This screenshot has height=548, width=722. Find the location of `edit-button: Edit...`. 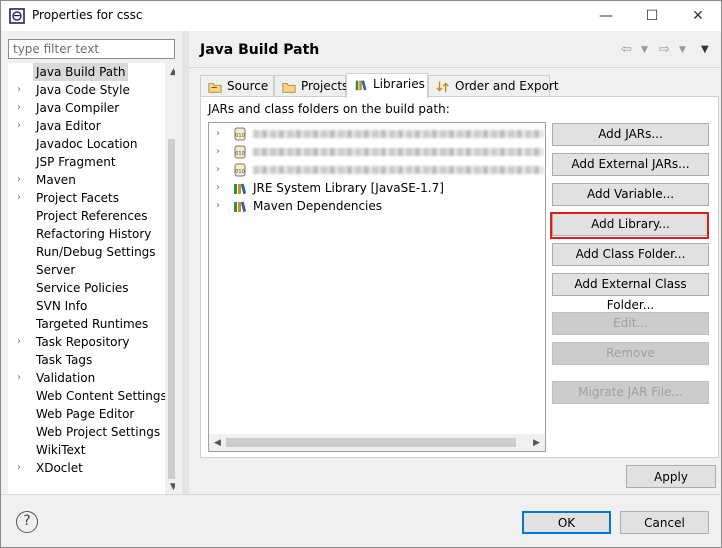

edit-button: Edit... is located at coordinates (630, 323).